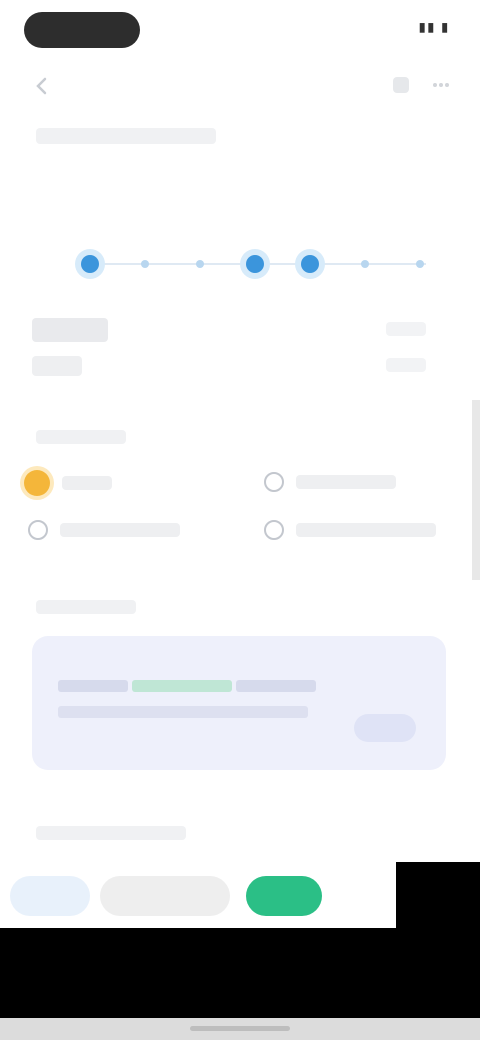 The image size is (480, 1040). I want to click on attributes-heading, so click(81, 437).